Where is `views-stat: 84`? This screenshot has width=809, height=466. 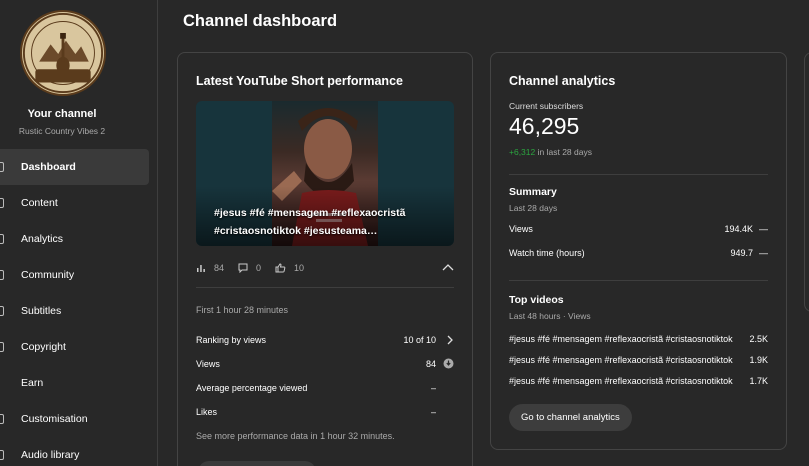
views-stat: 84 is located at coordinates (210, 268).